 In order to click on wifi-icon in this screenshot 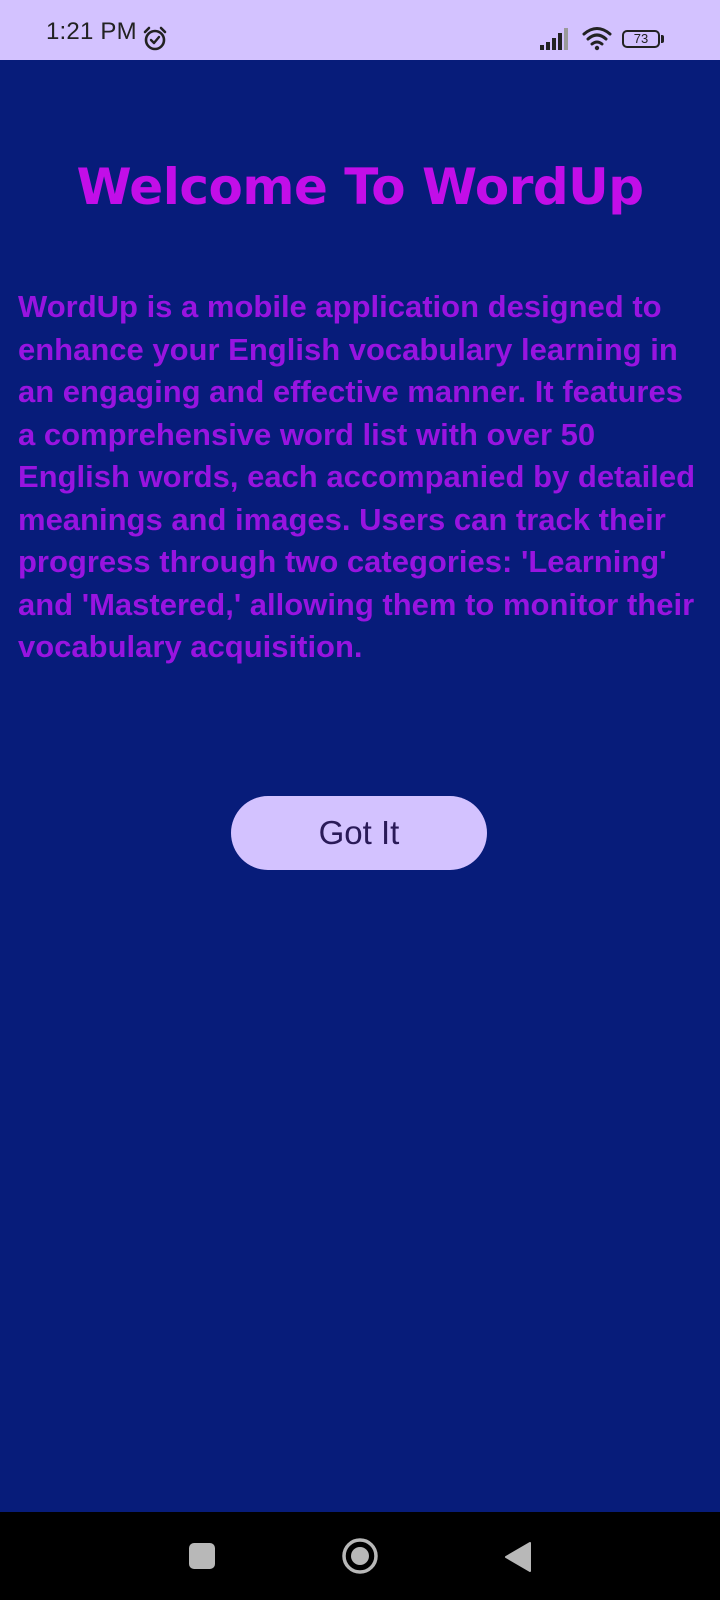, I will do `click(597, 39)`.